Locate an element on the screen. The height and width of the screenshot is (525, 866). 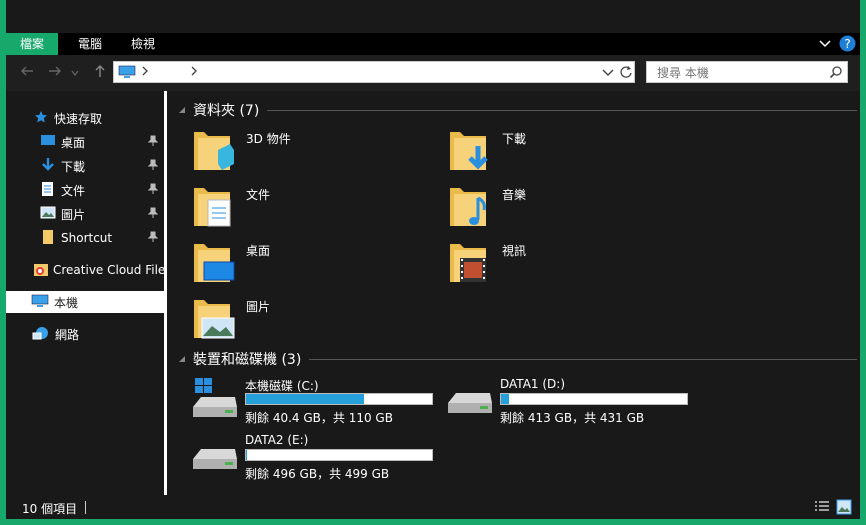
folder-label: 桌面 is located at coordinates (258, 251).